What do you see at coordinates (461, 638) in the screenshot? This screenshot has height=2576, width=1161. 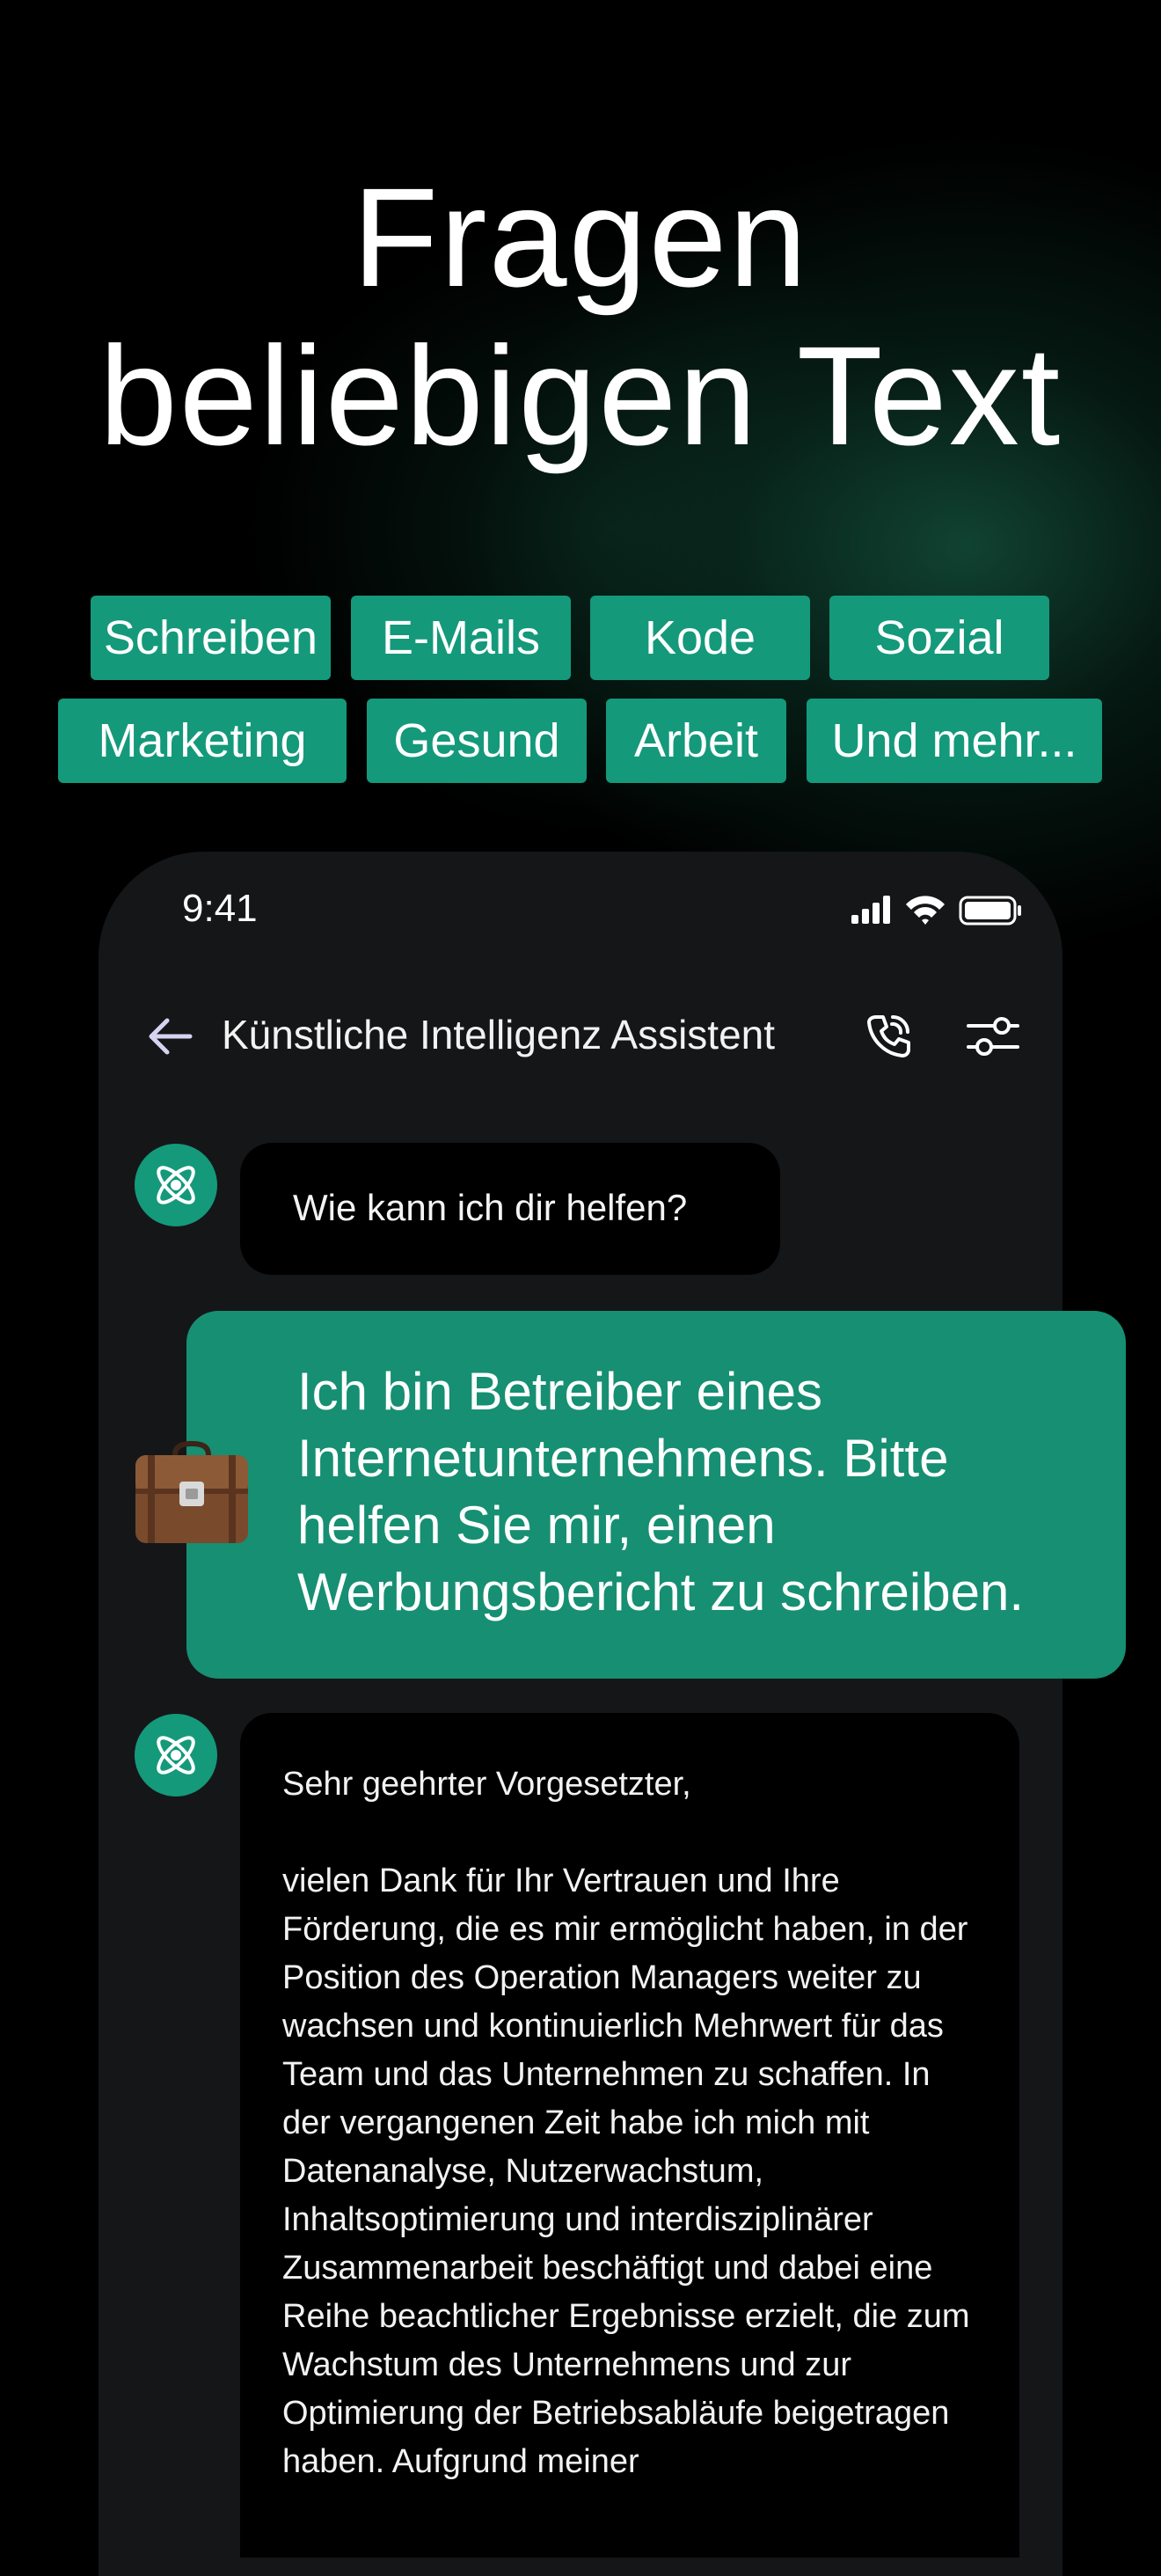 I see `chip-e-mails: E-Mails` at bounding box center [461, 638].